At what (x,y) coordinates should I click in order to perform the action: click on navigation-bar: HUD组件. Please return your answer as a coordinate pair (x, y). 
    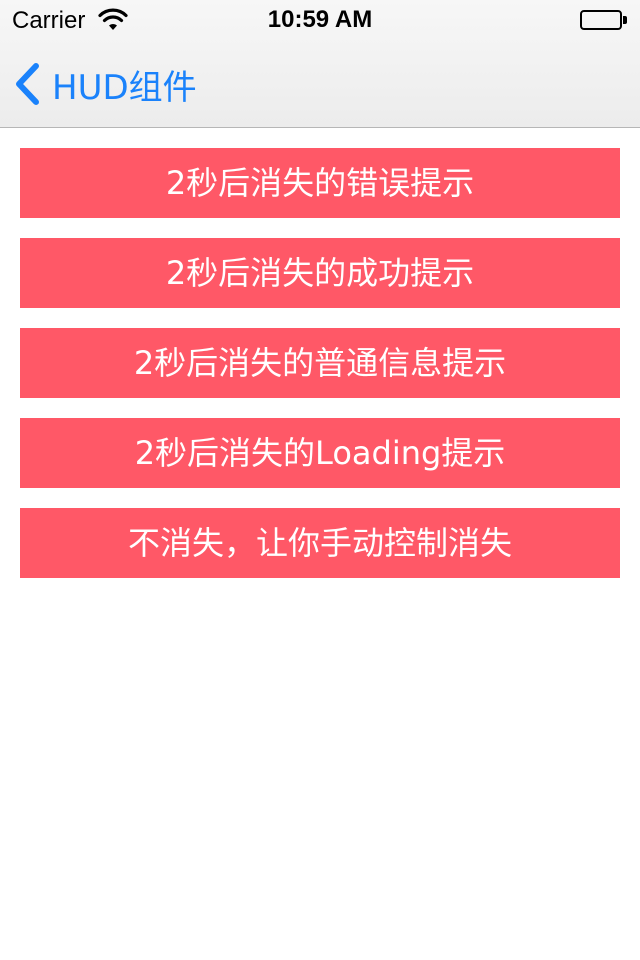
    Looking at the image, I should click on (320, 84).